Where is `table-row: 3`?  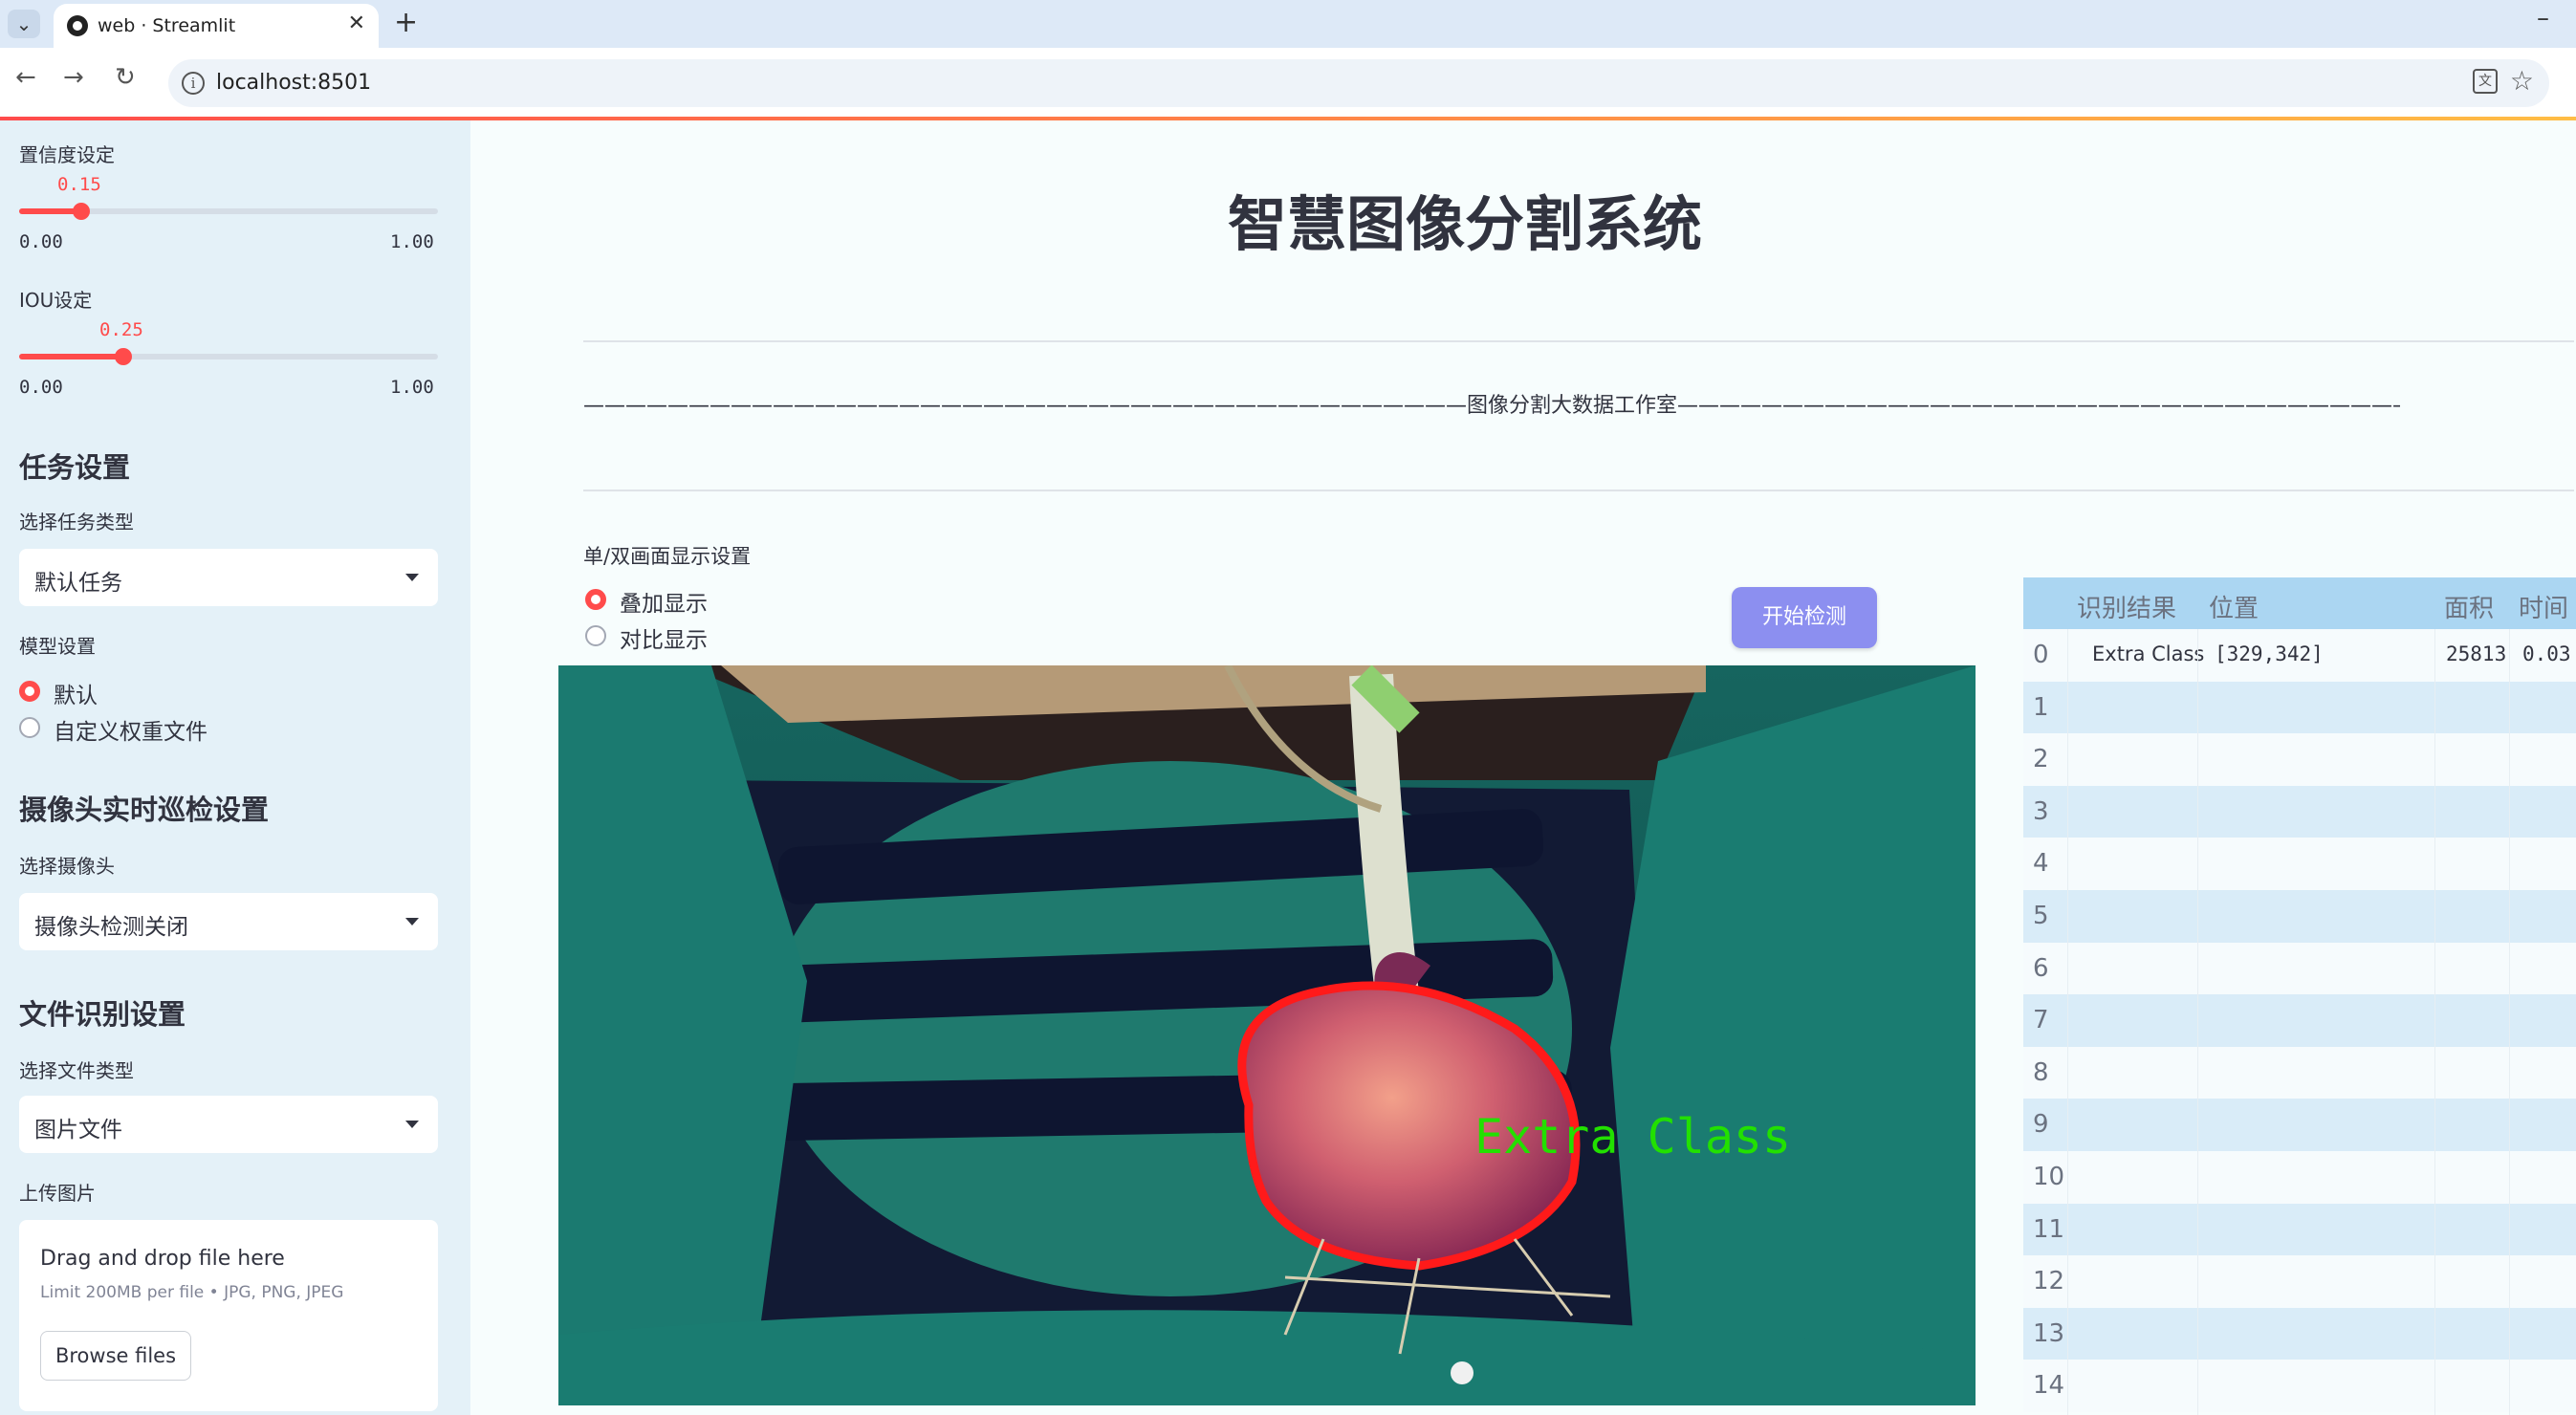
table-row: 3 is located at coordinates (2299, 811).